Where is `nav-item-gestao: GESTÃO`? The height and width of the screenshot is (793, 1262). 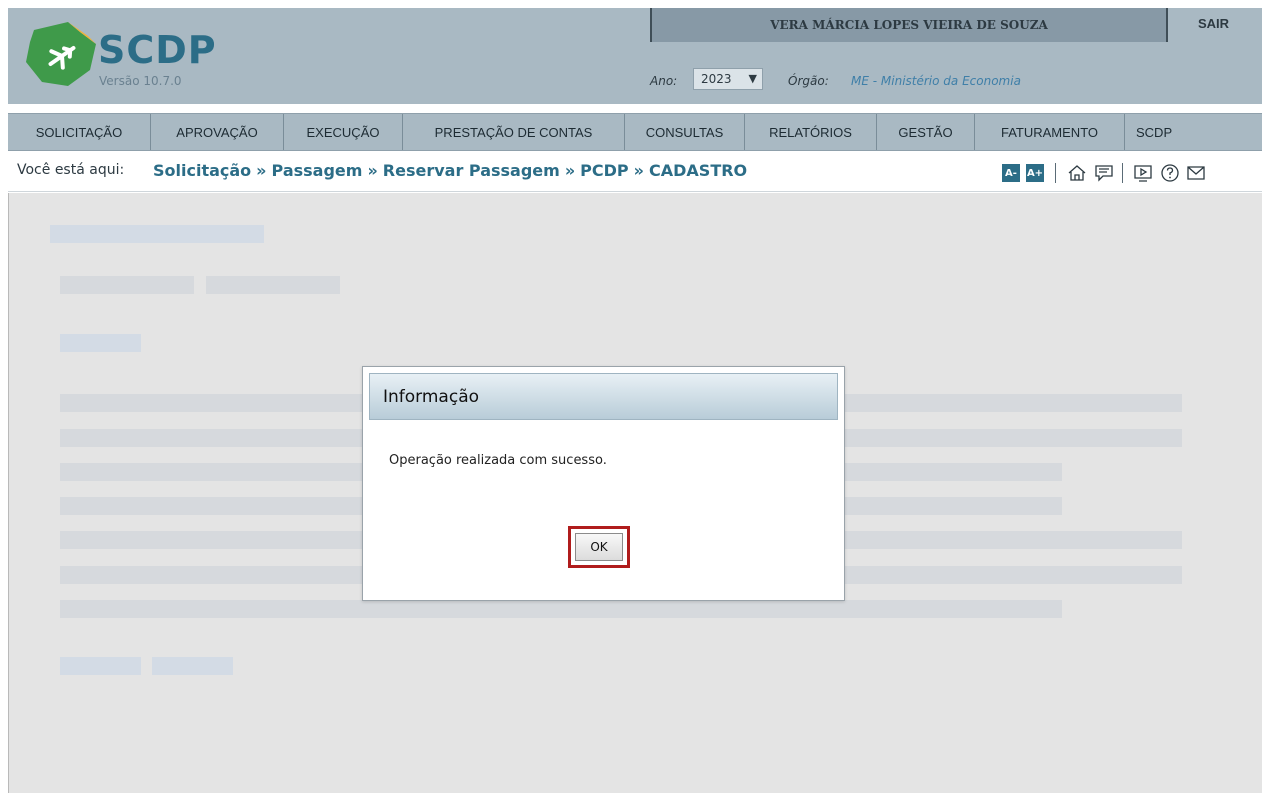 nav-item-gestao: GESTÃO is located at coordinates (926, 132).